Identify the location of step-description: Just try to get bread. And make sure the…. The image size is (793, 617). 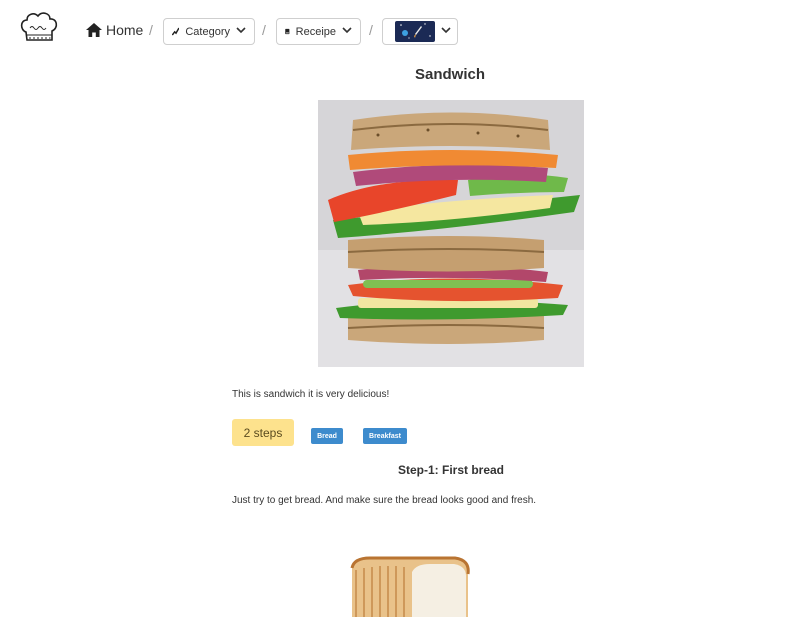
(384, 500).